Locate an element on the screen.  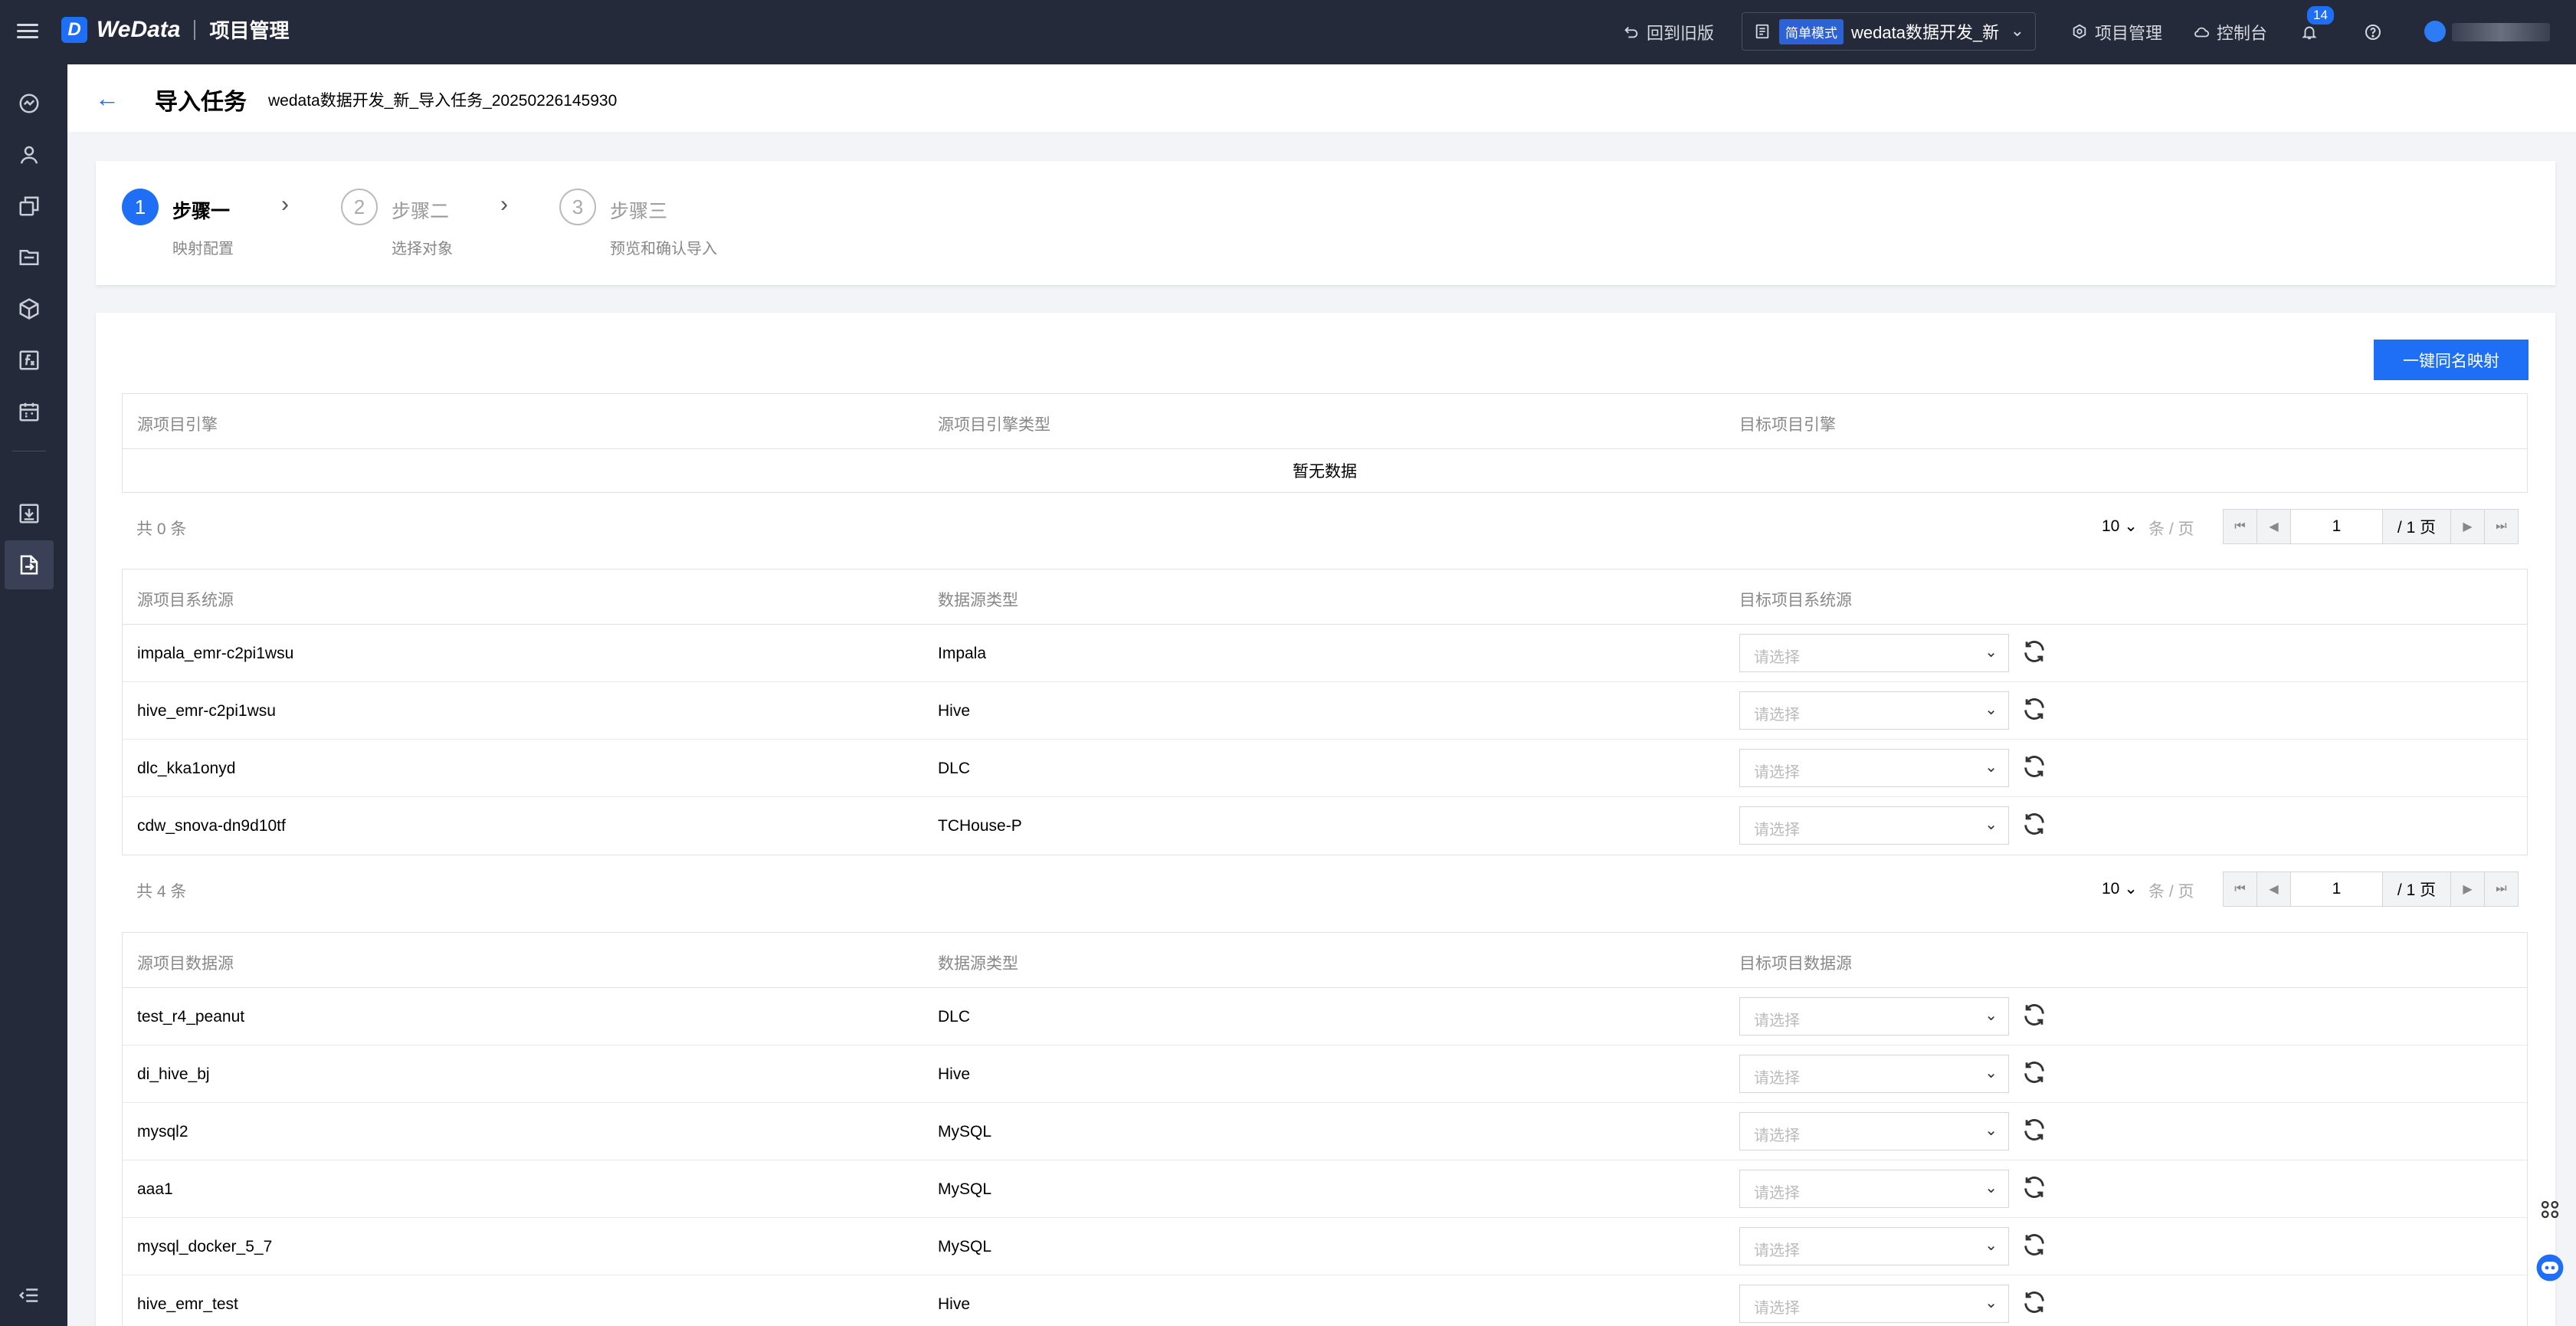
console-link: 控制台 is located at coordinates (2229, 32).